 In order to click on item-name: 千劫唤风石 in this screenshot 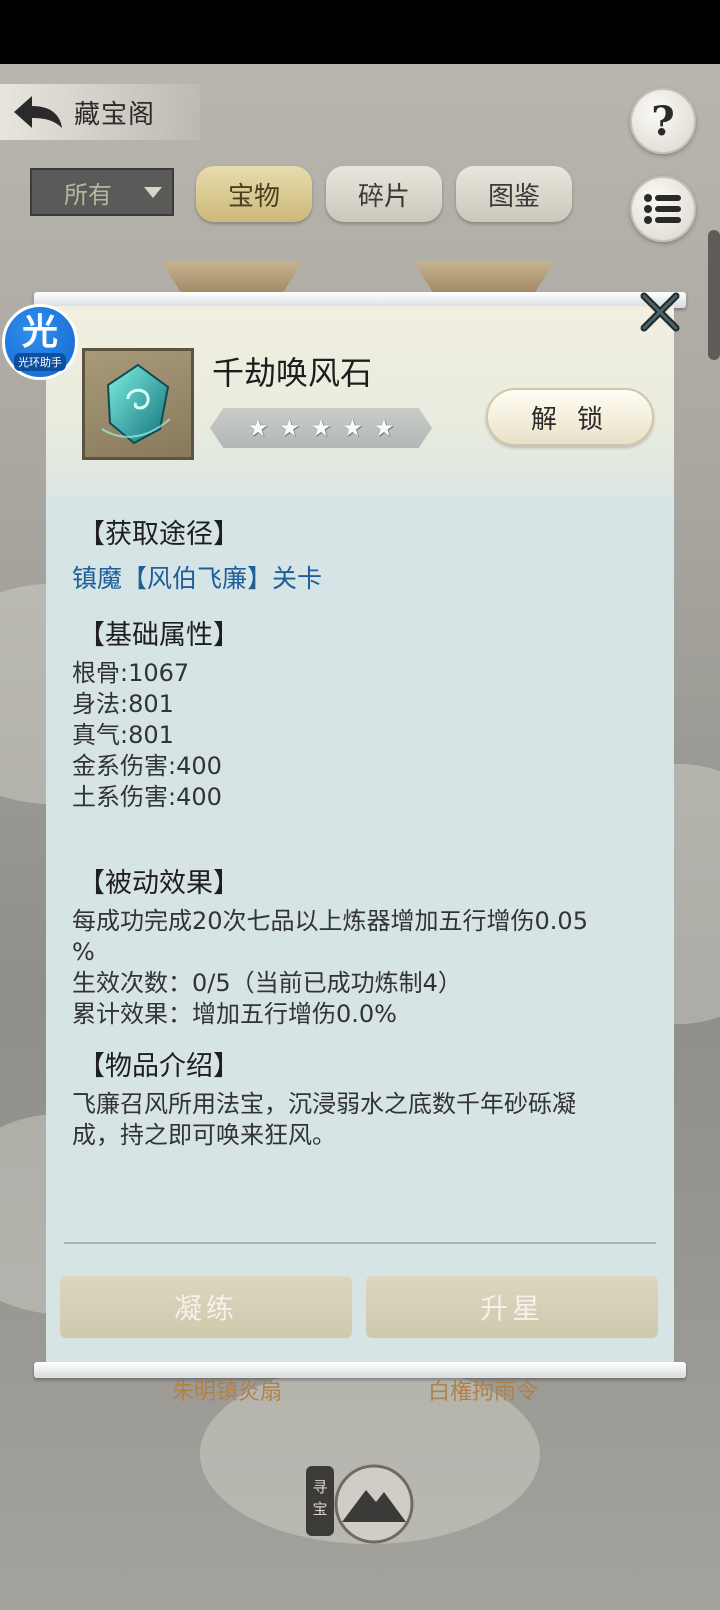, I will do `click(292, 373)`.